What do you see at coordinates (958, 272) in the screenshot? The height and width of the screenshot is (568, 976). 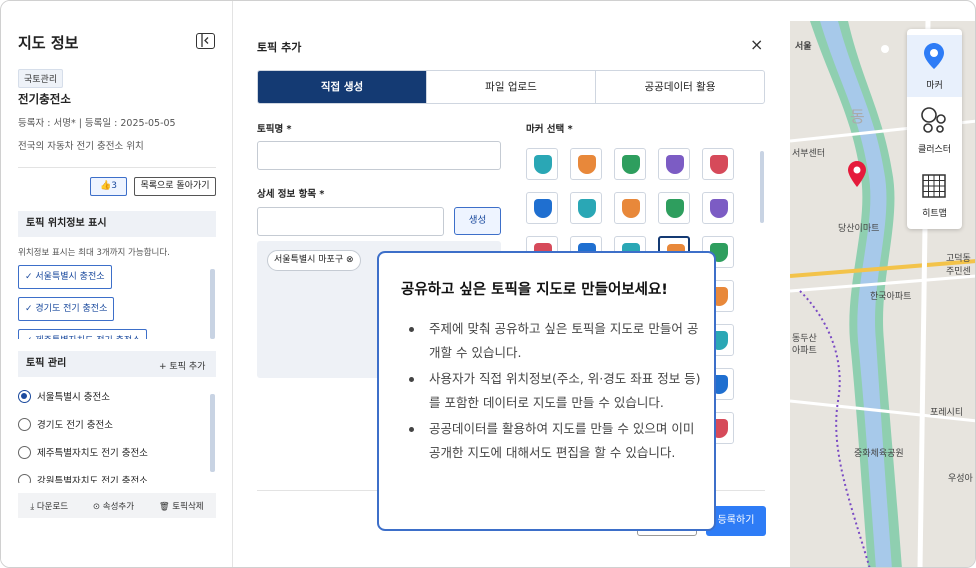 I see `map-label: 주민센` at bounding box center [958, 272].